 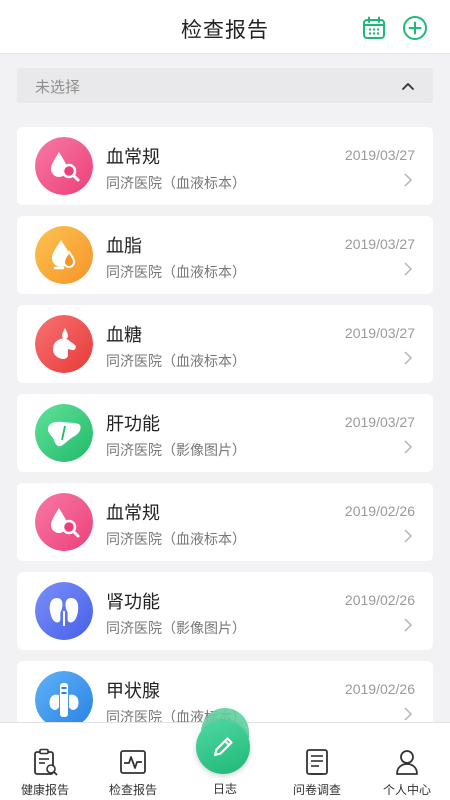 I want to click on tab-questionnaire: 问卷调查, so click(x=317, y=761).